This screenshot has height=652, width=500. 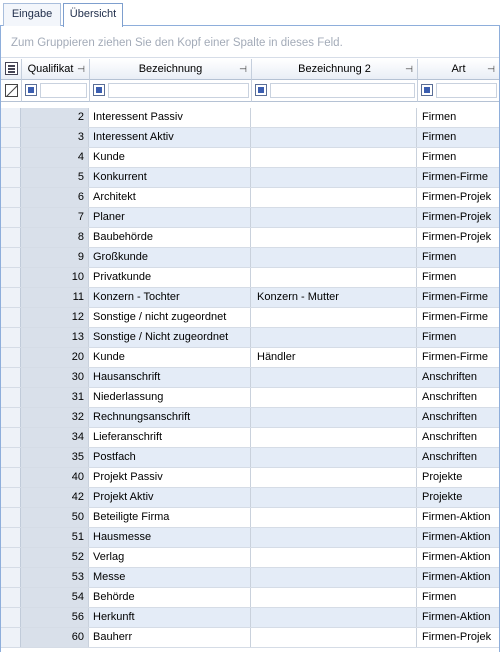 What do you see at coordinates (170, 457) in the screenshot?
I see `cell-bezeichnung: Postfach` at bounding box center [170, 457].